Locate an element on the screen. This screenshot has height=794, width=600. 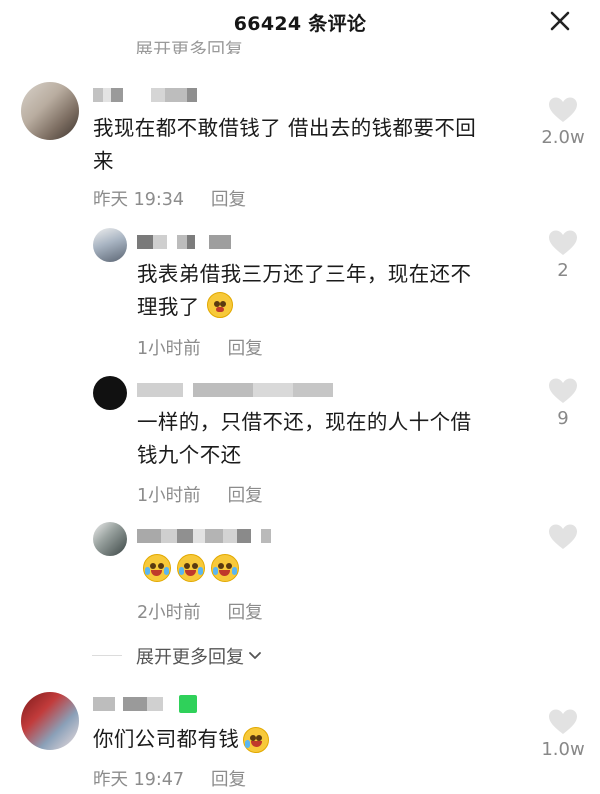
like-control: 1.0w is located at coordinates (563, 734).